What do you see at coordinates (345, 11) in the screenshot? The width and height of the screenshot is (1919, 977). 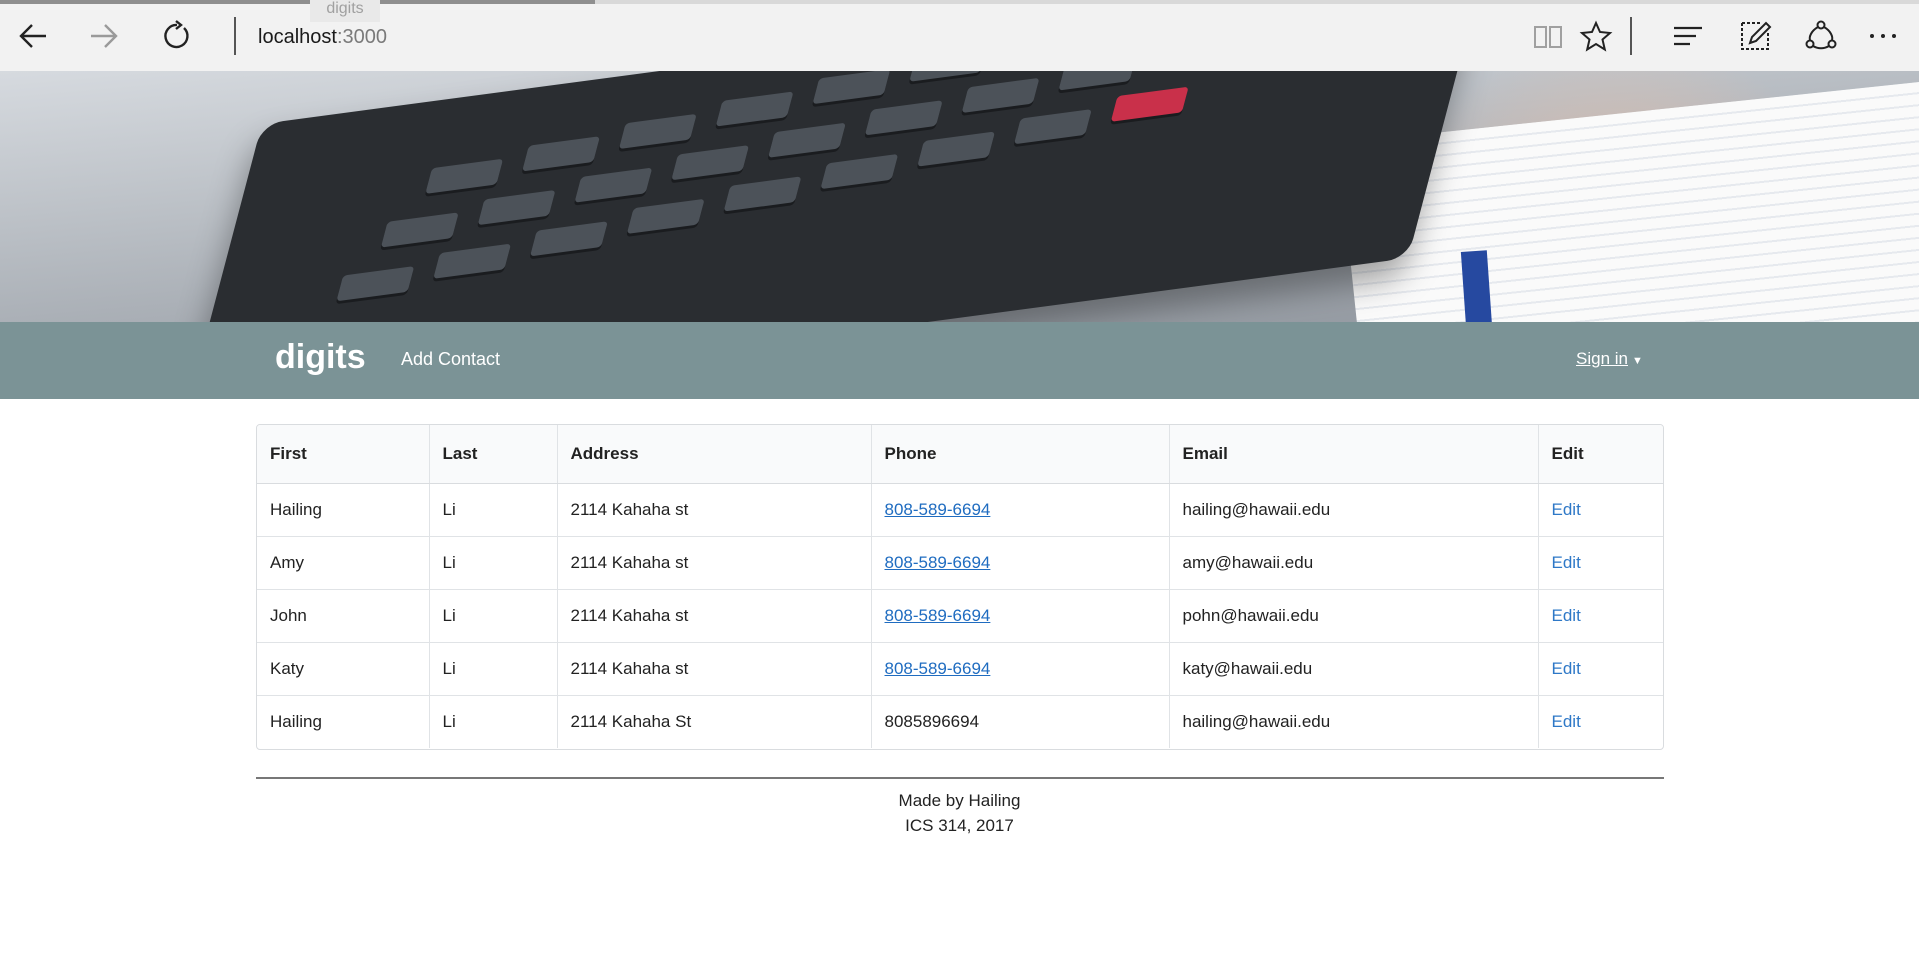 I see `tab-title: digits` at bounding box center [345, 11].